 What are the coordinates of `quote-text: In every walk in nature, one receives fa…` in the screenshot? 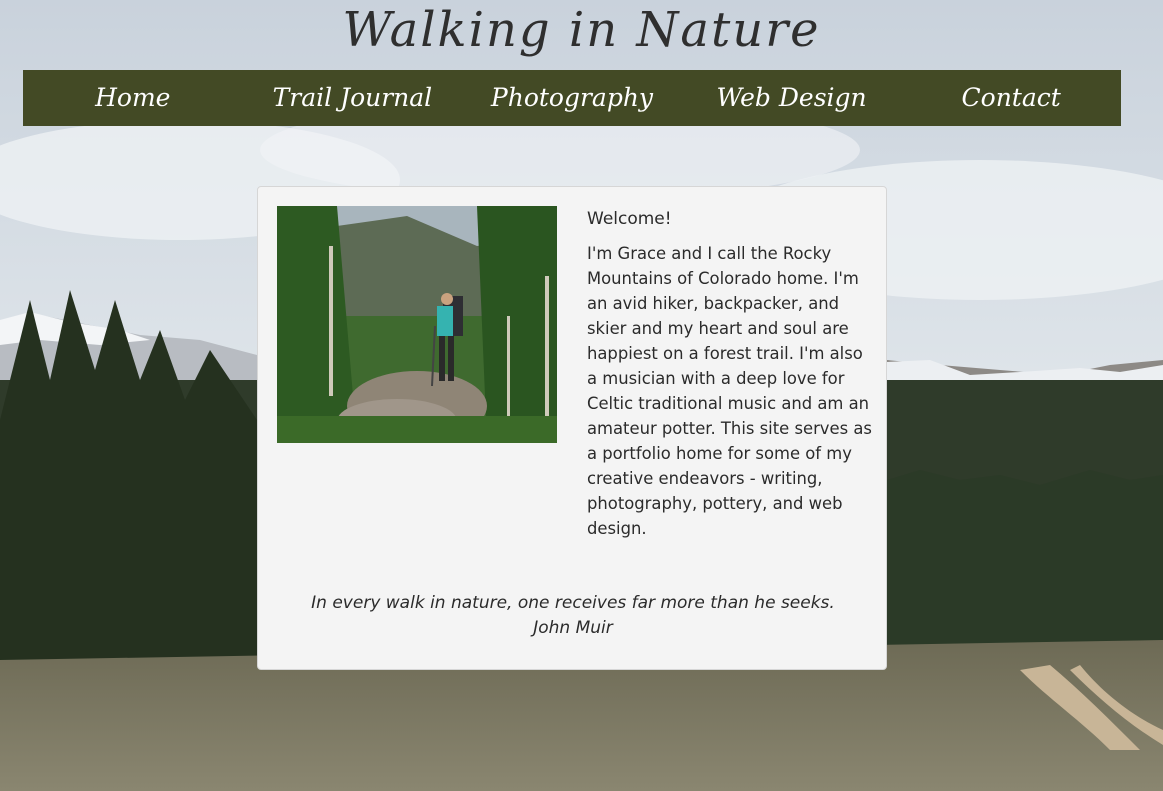 It's located at (573, 603).